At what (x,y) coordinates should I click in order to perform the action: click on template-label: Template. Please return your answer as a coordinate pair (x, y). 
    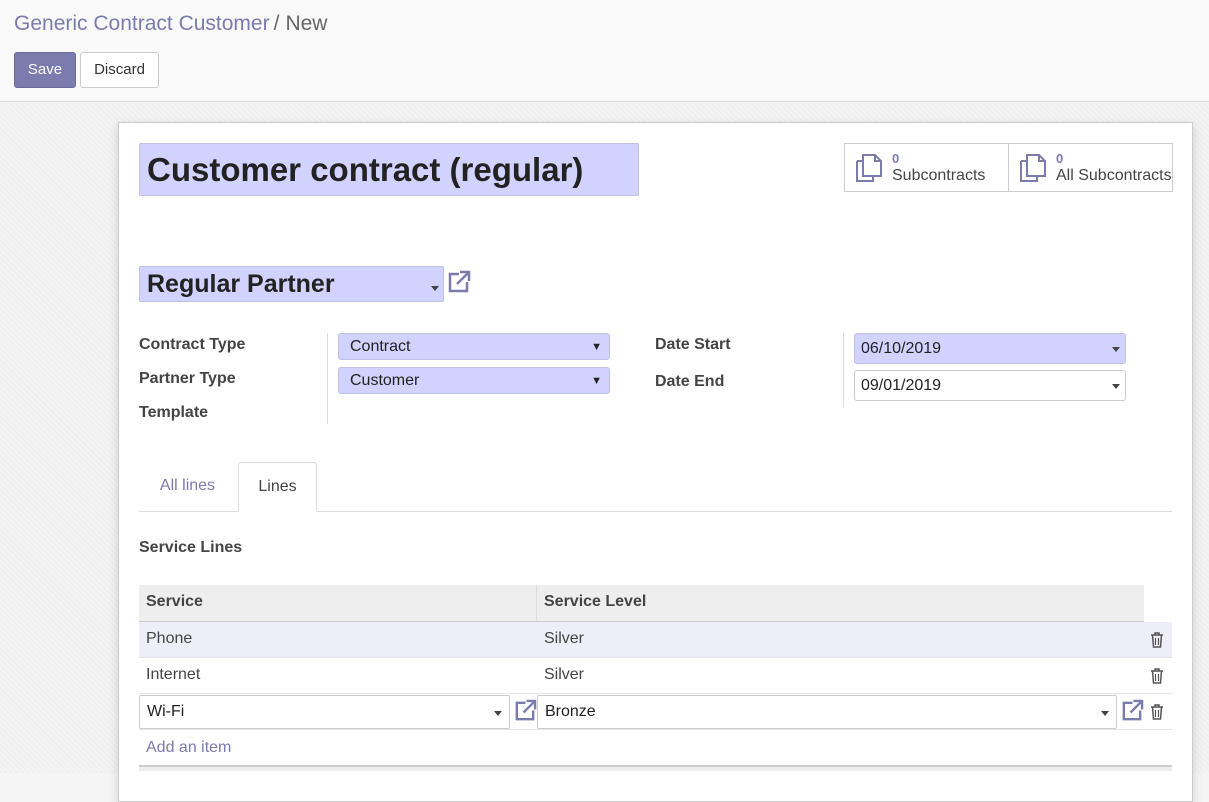
    Looking at the image, I should click on (174, 412).